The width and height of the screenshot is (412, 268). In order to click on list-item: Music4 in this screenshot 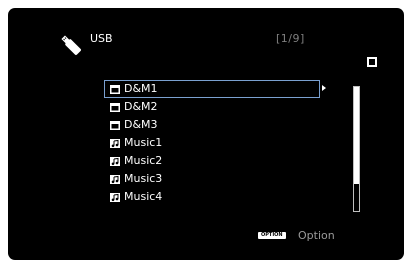, I will do `click(212, 197)`.